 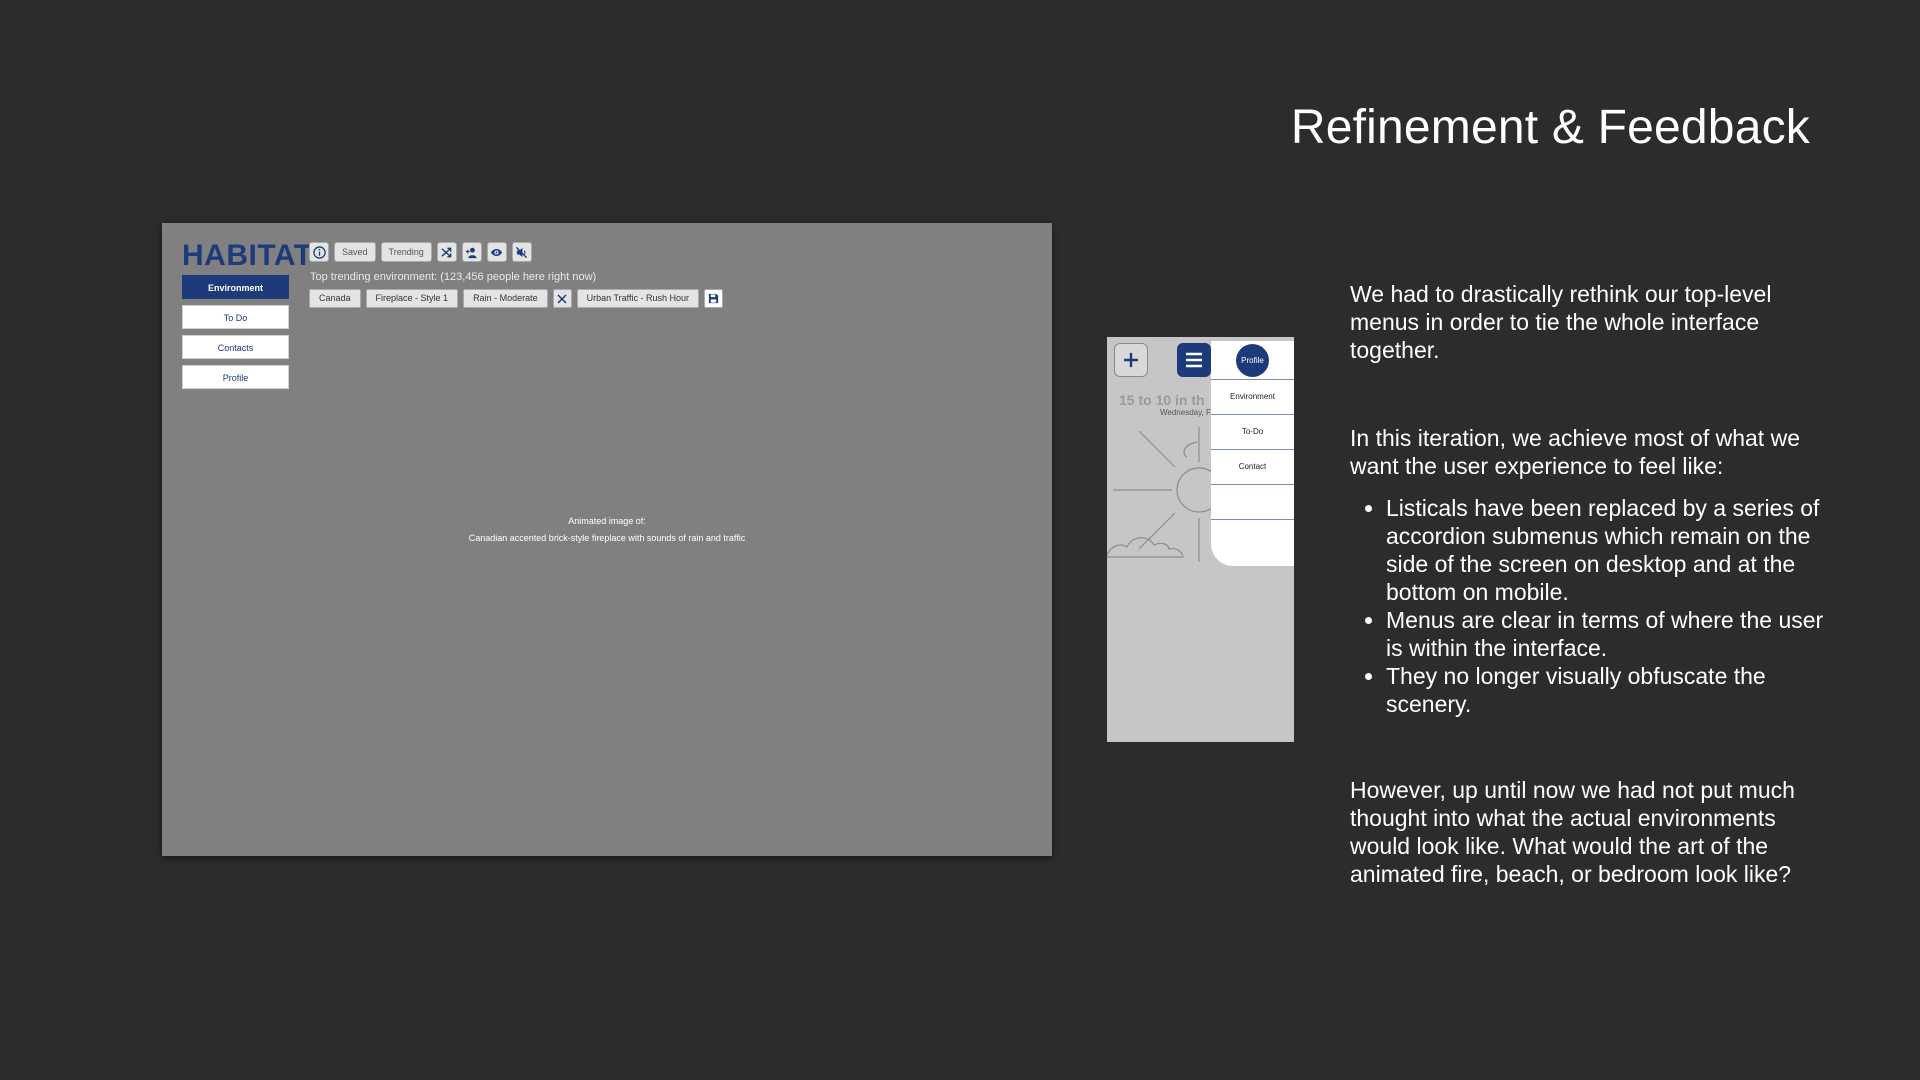 I want to click on slide-title: Refinement & Feedback, so click(x=1550, y=127).